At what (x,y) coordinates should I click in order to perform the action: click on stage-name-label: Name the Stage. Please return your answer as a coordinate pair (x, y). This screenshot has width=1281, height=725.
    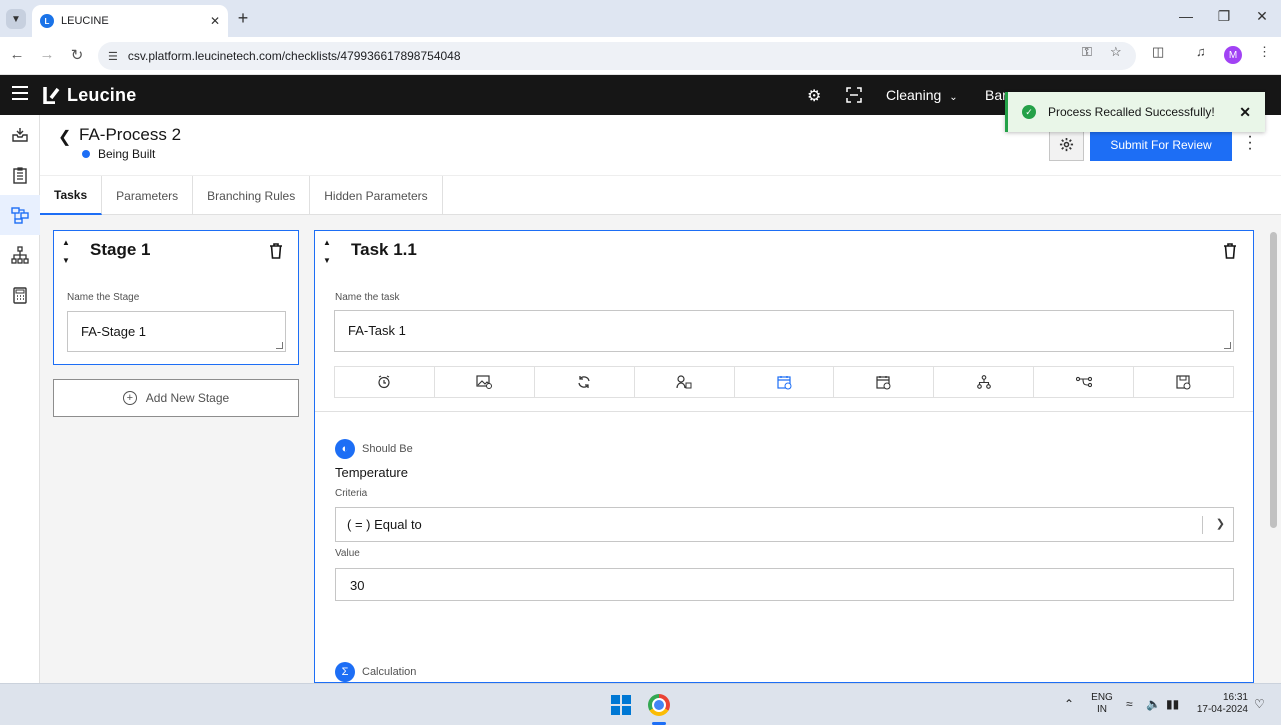
    Looking at the image, I should click on (103, 297).